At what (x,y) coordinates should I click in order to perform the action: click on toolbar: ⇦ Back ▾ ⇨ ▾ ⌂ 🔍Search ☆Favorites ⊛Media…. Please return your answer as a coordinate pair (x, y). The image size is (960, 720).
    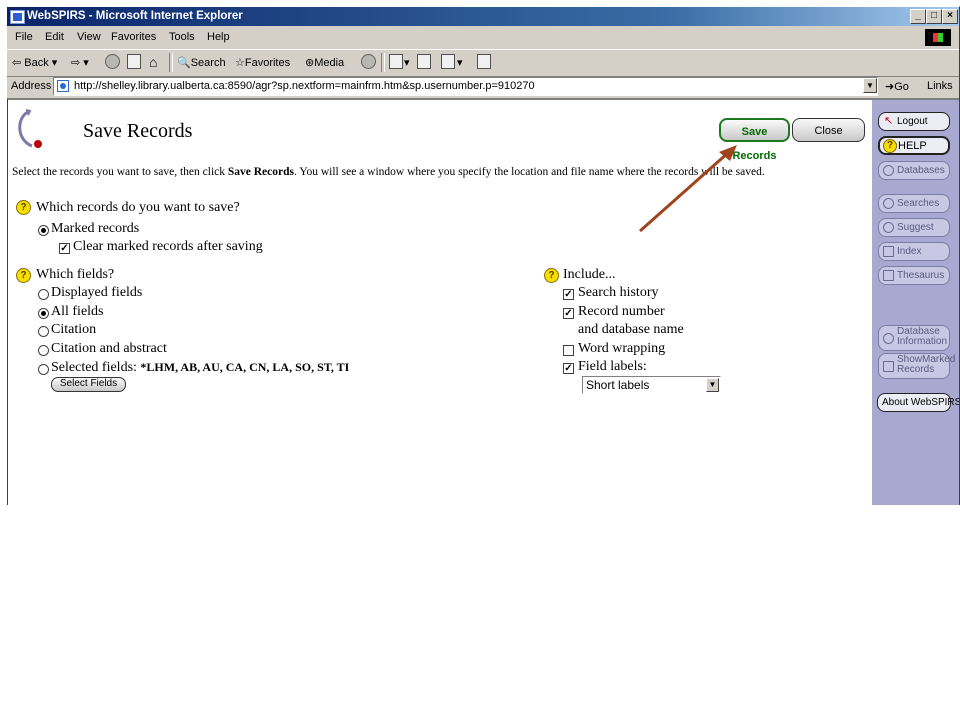
    Looking at the image, I should click on (483, 63).